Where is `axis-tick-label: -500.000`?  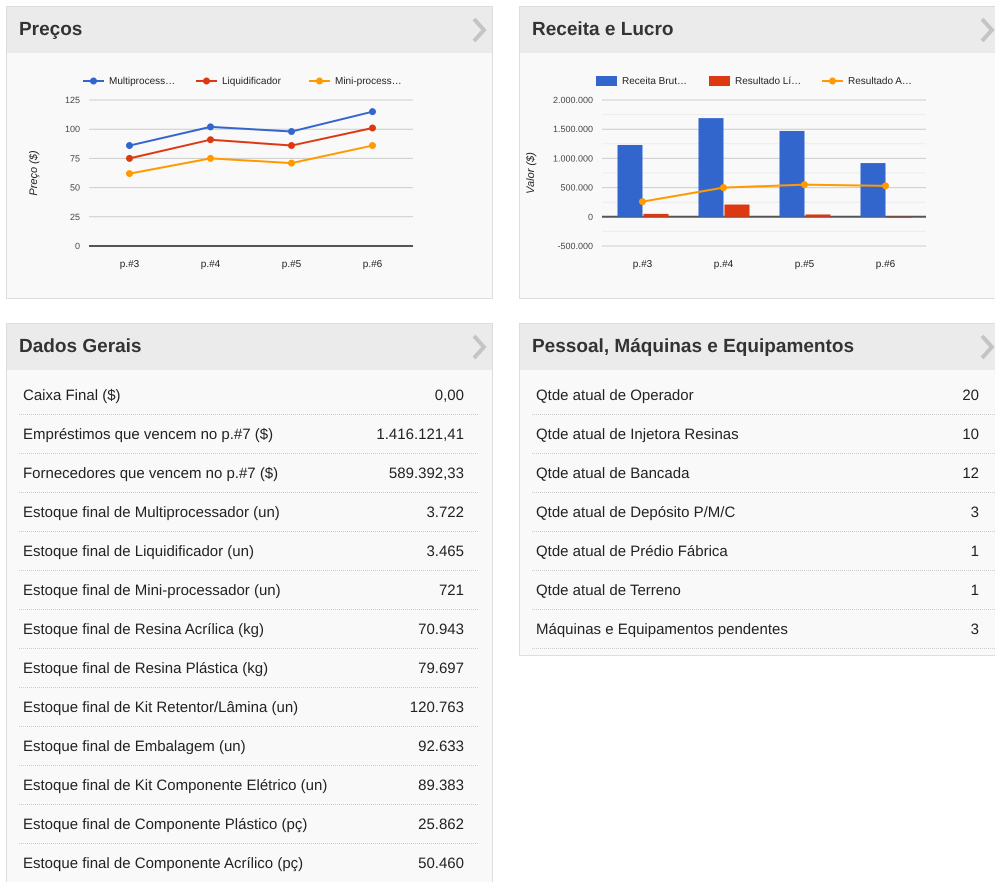
axis-tick-label: -500.000 is located at coordinates (575, 246).